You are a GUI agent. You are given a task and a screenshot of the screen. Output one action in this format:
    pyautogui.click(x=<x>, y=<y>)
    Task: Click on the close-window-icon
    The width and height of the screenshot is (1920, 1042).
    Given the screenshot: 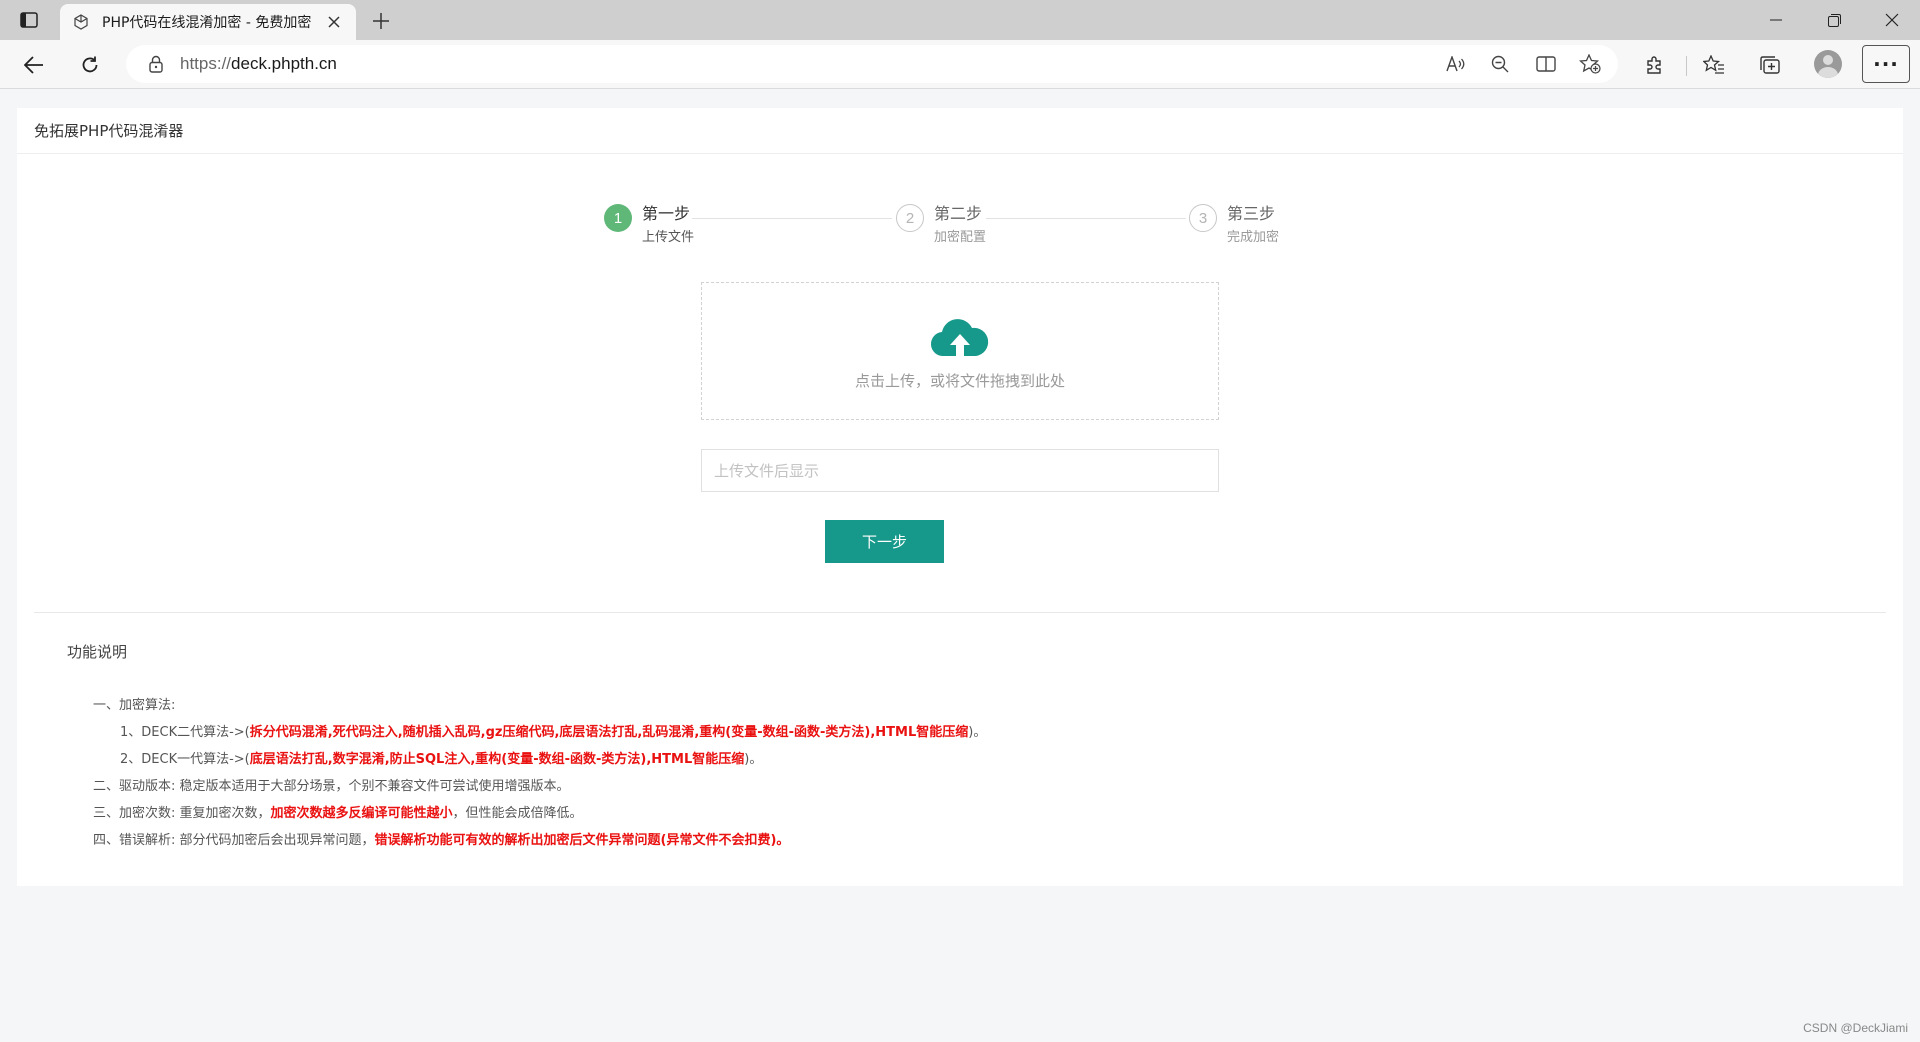 What is the action you would take?
    pyautogui.click(x=1892, y=20)
    